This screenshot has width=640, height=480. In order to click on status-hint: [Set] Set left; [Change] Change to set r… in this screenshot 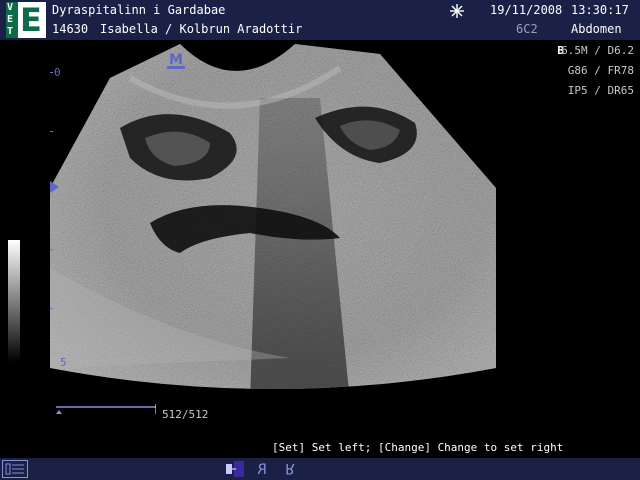, I will do `click(418, 447)`.